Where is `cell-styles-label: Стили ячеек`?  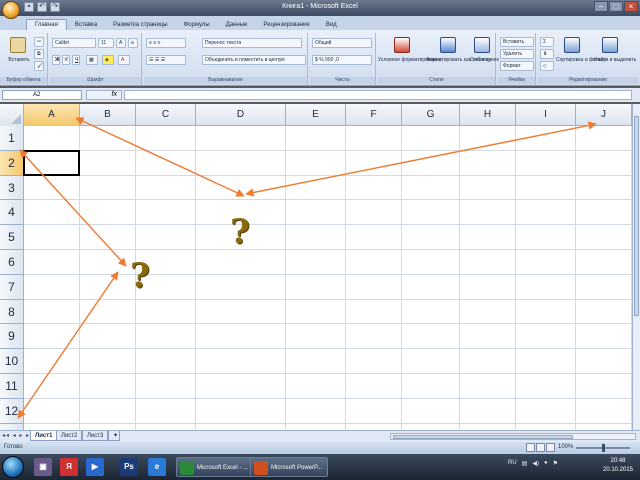
cell-styles-label: Стили ячеек is located at coordinates (484, 60).